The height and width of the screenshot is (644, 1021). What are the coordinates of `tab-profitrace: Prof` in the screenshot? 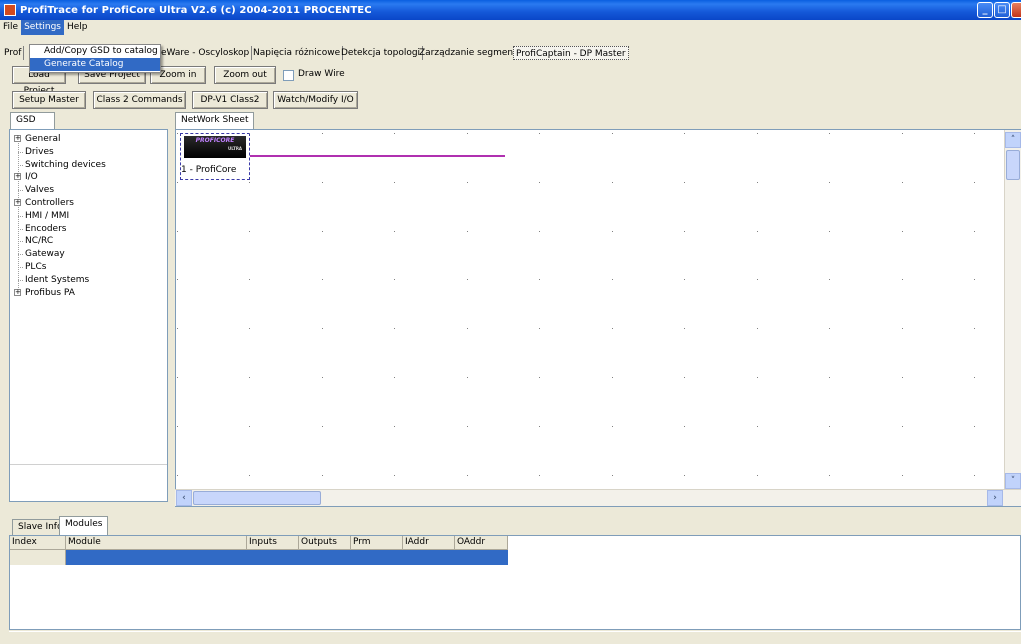 It's located at (13, 53).